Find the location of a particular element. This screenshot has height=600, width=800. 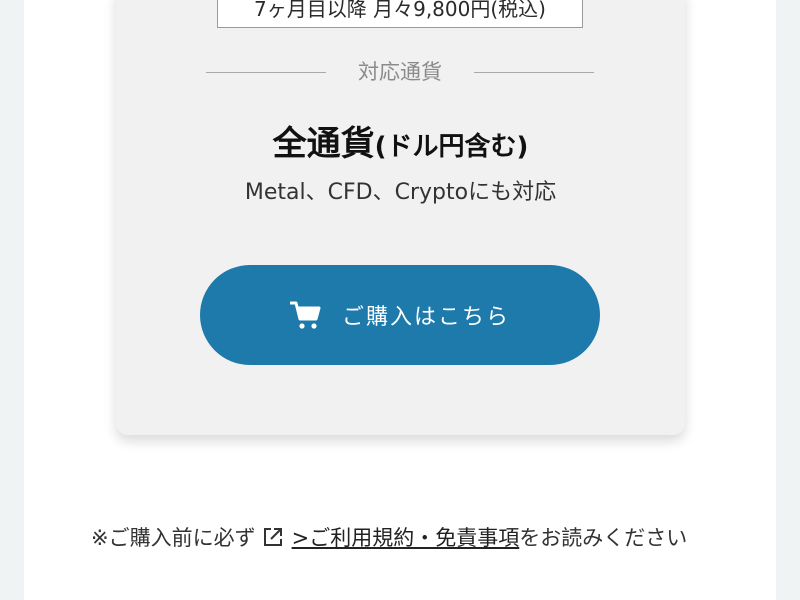

price-info-box: 7ヶ月目以降 月々9,800円(税込) is located at coordinates (400, 14).